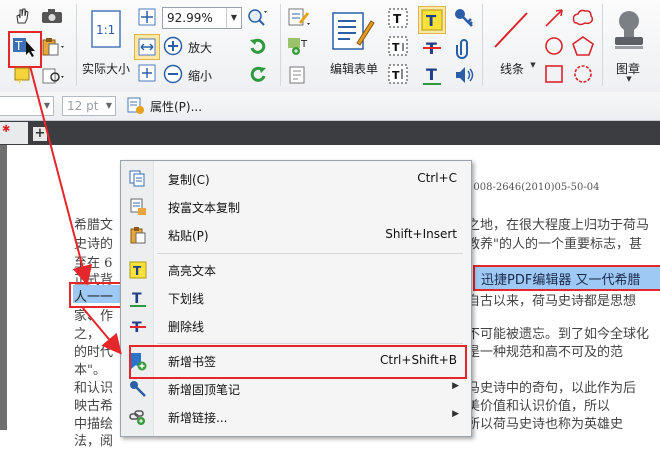 The height and width of the screenshot is (449, 660). Describe the element at coordinates (398, 18) in the screenshot. I see `form-text-field-icon: T` at that location.